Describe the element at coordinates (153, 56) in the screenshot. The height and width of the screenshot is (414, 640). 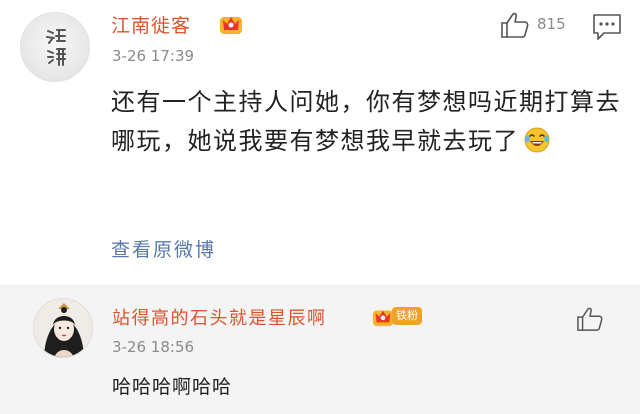
I see `post-timestamp: 3-26 17:39` at that location.